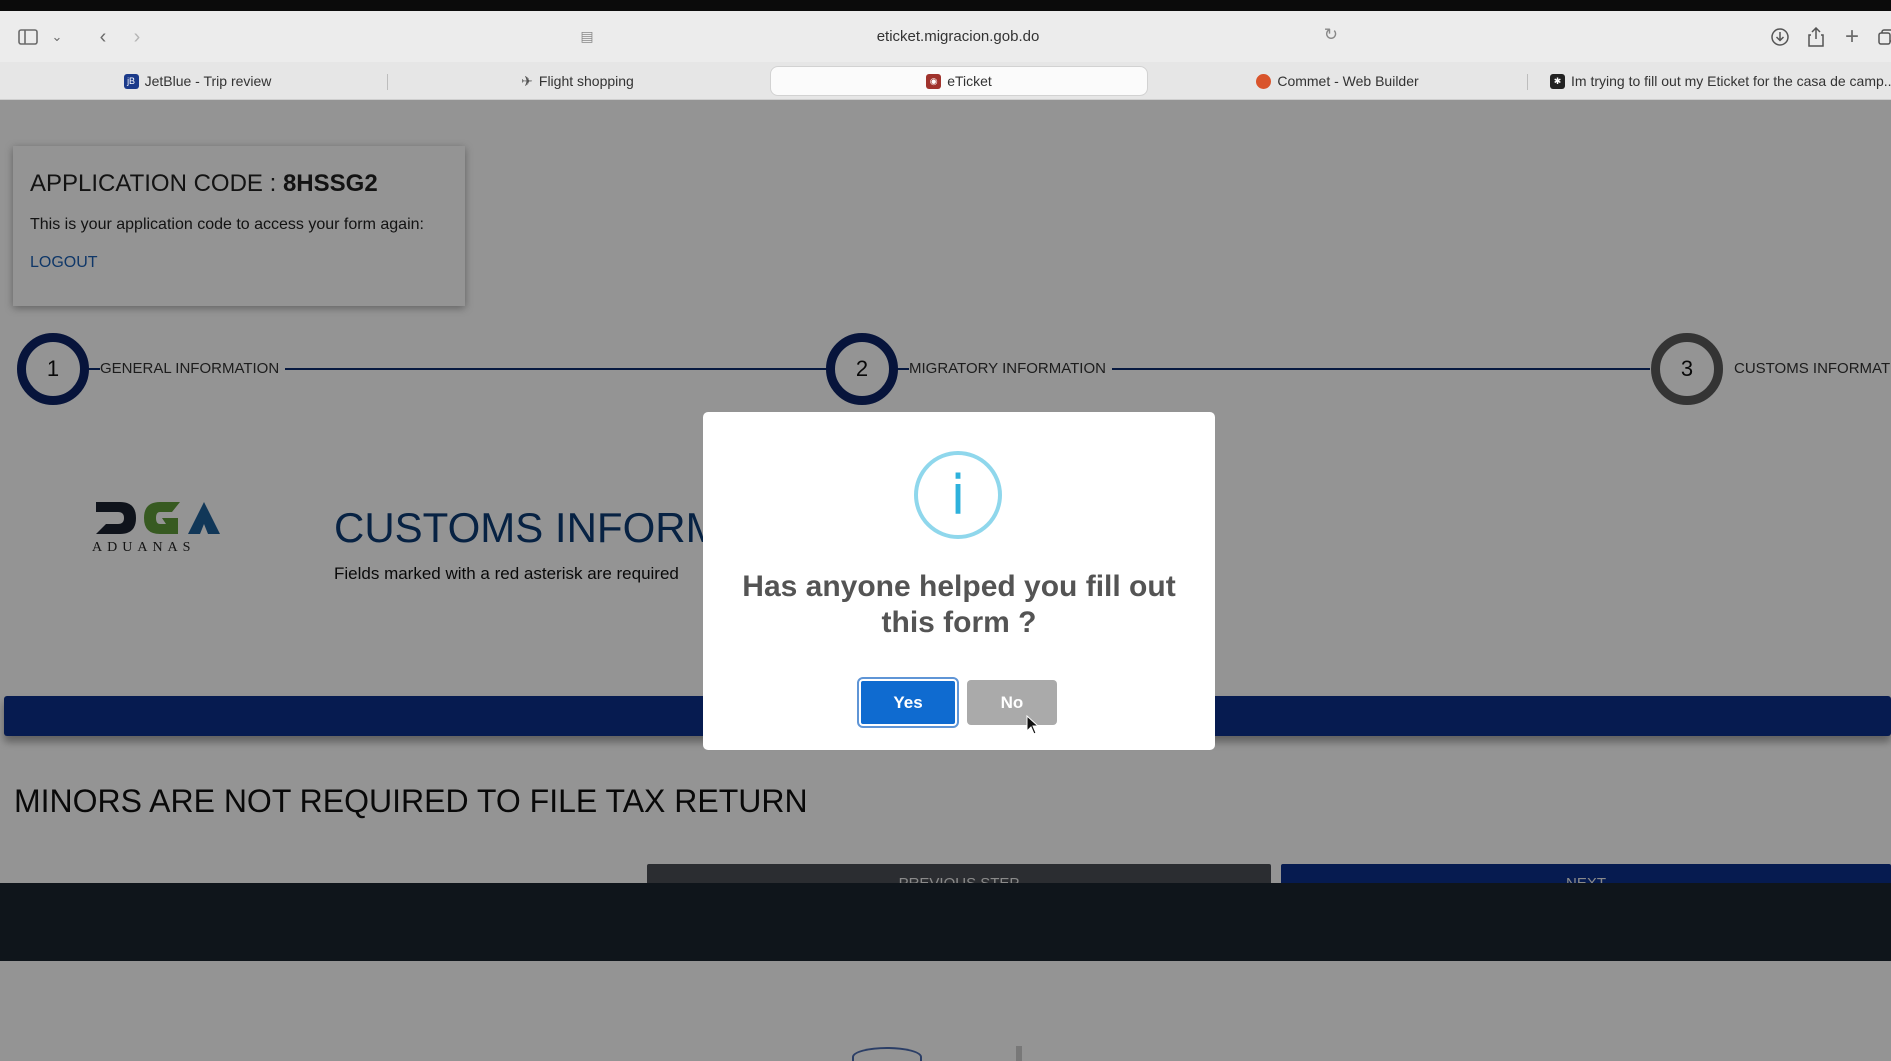 The height and width of the screenshot is (1061, 1891). Describe the element at coordinates (137, 37) in the screenshot. I see `forward-icon: ›` at that location.